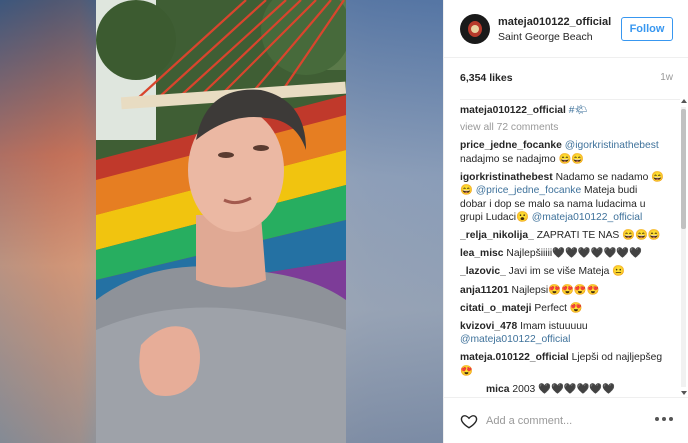 Image resolution: width=688 pixels, height=443 pixels. Describe the element at coordinates (554, 22) in the screenshot. I see `post-username: mateja010122_official` at that location.